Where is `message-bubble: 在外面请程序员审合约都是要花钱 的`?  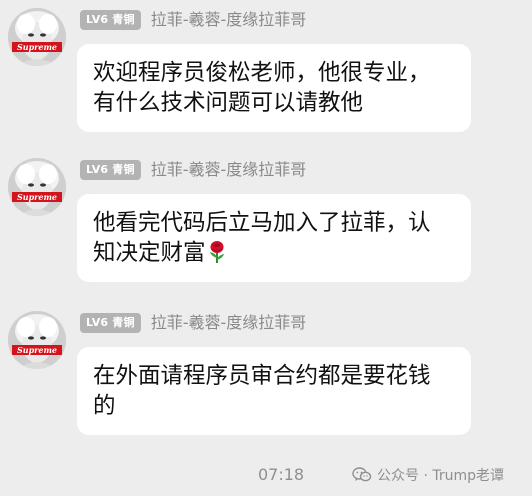
message-bubble: 在外面请程序员审合约都是要花钱 的 is located at coordinates (274, 391).